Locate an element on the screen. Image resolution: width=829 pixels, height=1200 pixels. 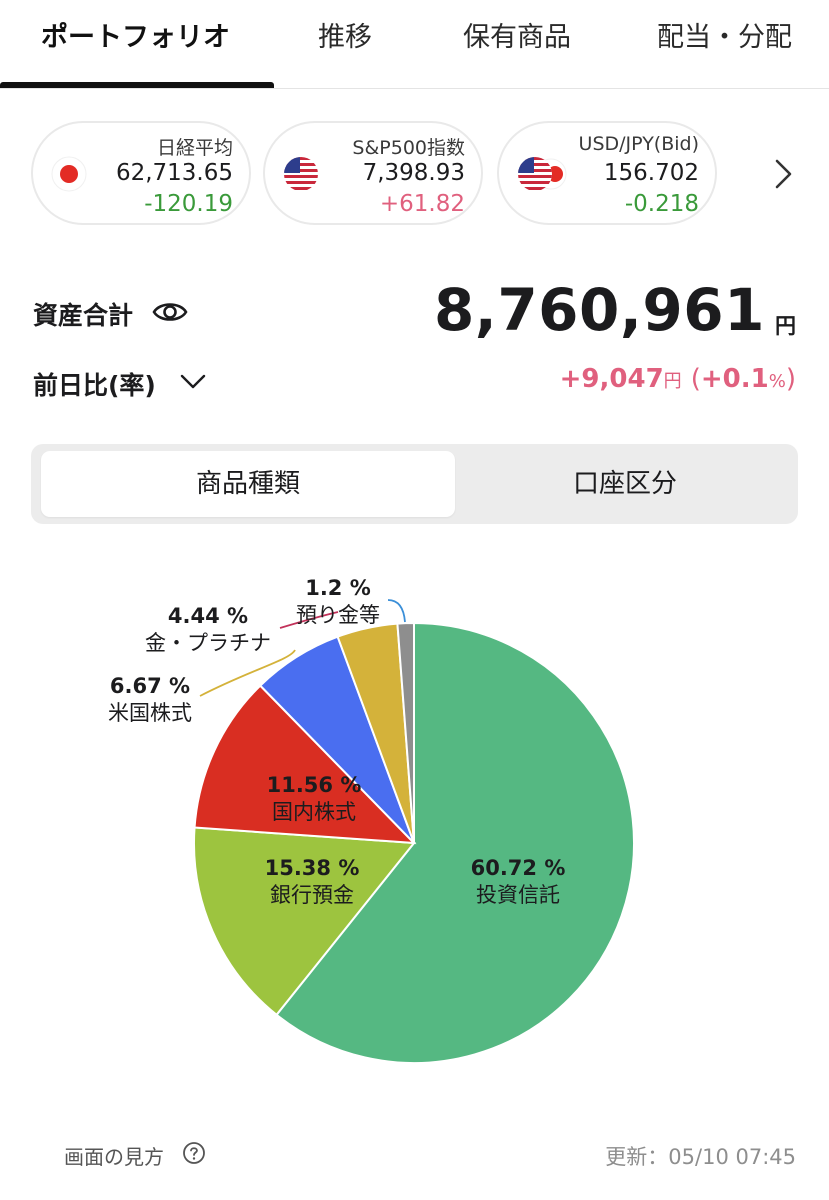
pie-label-percent-bank-deposit: 15.38 % is located at coordinates (312, 868).